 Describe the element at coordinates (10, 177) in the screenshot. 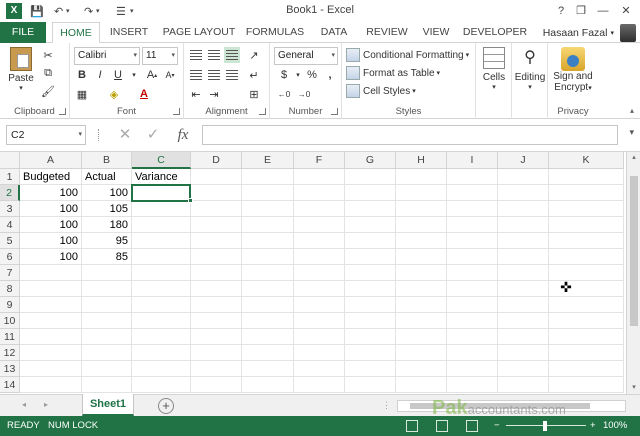

I see `row-header-1: 1` at that location.